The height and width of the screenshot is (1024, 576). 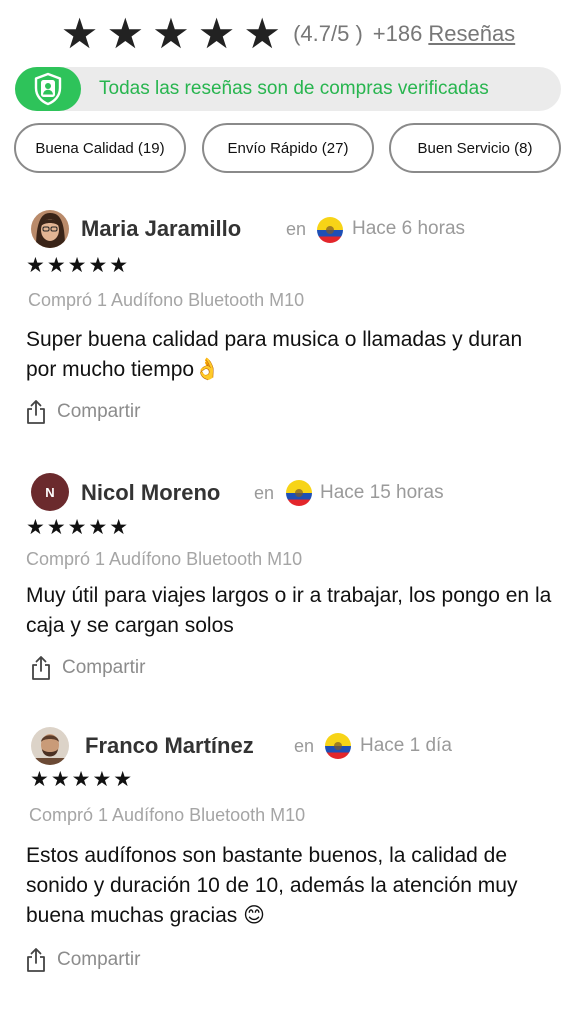 What do you see at coordinates (471, 34) in the screenshot?
I see `reviews-link: Reseñas` at bounding box center [471, 34].